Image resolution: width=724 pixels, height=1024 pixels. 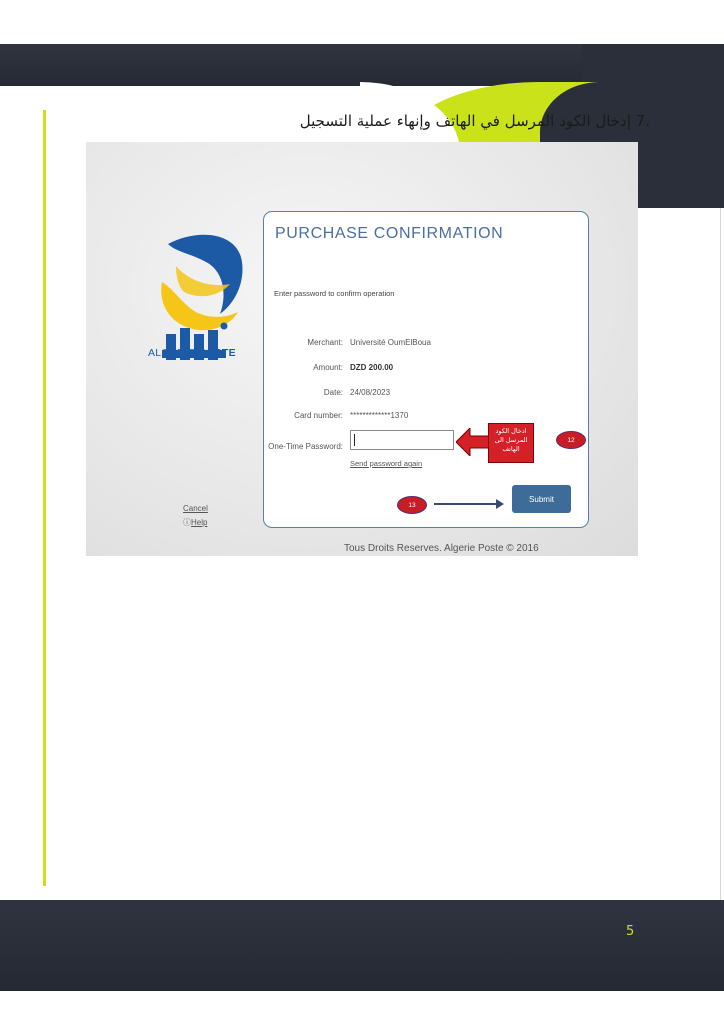 I want to click on amount-value: DZD 200.00, so click(x=372, y=367).